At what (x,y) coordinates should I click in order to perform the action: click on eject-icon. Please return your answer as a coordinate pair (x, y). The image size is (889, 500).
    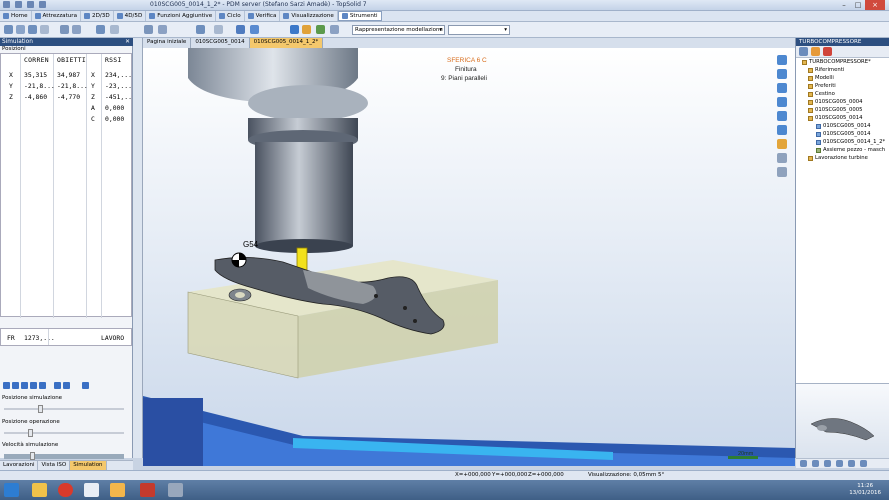
    Looking at the image, I should click on (85, 385).